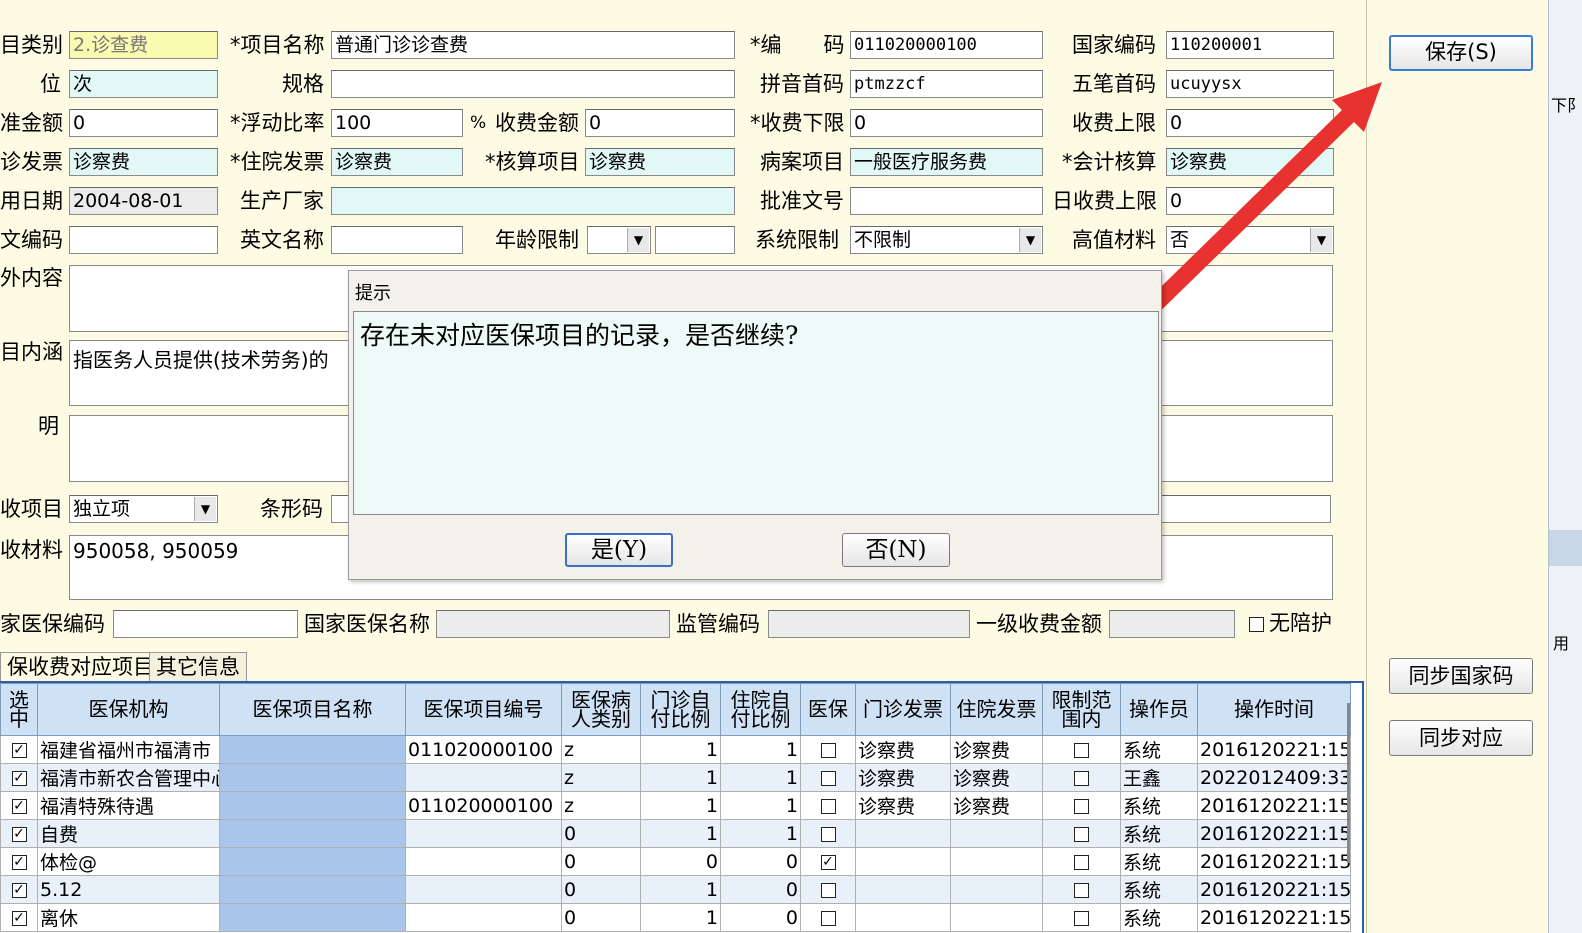  Describe the element at coordinates (680, 709) in the screenshot. I see `col-outpatient-ratio: 门诊自付比例` at that location.